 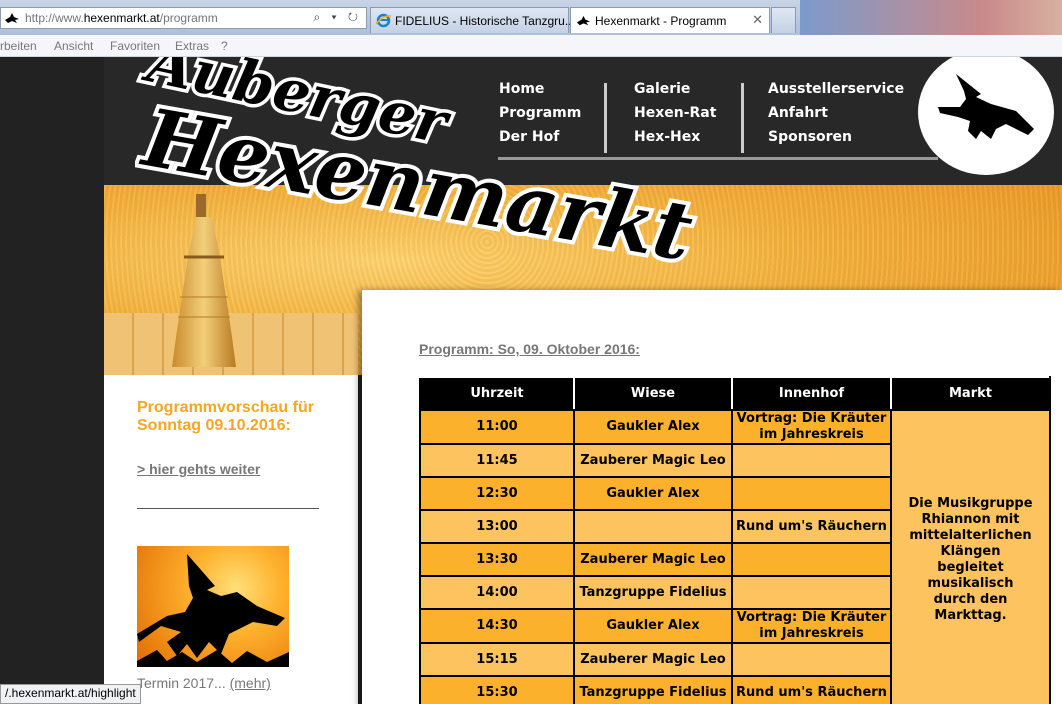 I want to click on witch-image, so click(x=213, y=606).